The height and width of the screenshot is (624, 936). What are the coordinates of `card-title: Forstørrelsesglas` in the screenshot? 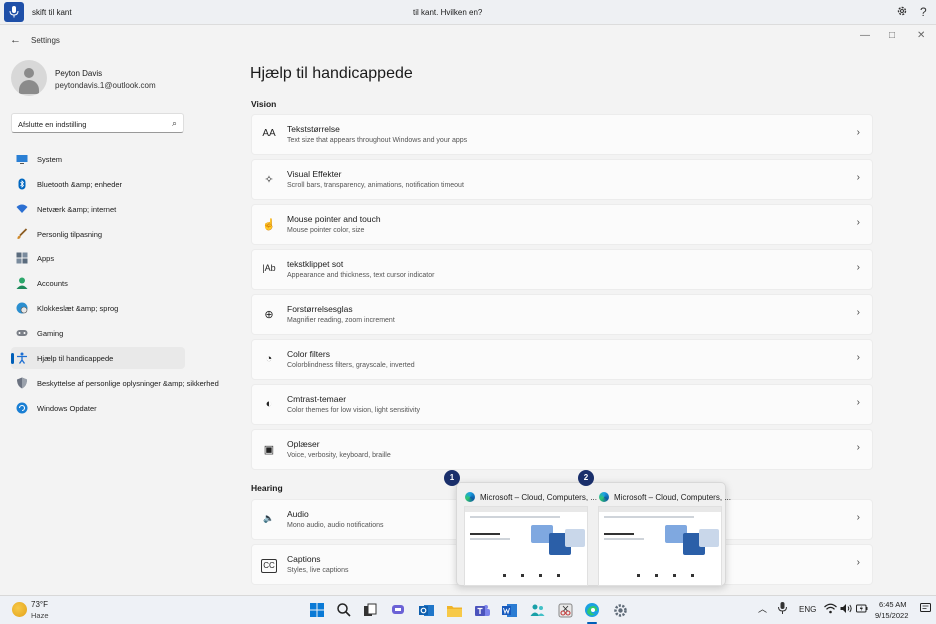 It's located at (320, 309).